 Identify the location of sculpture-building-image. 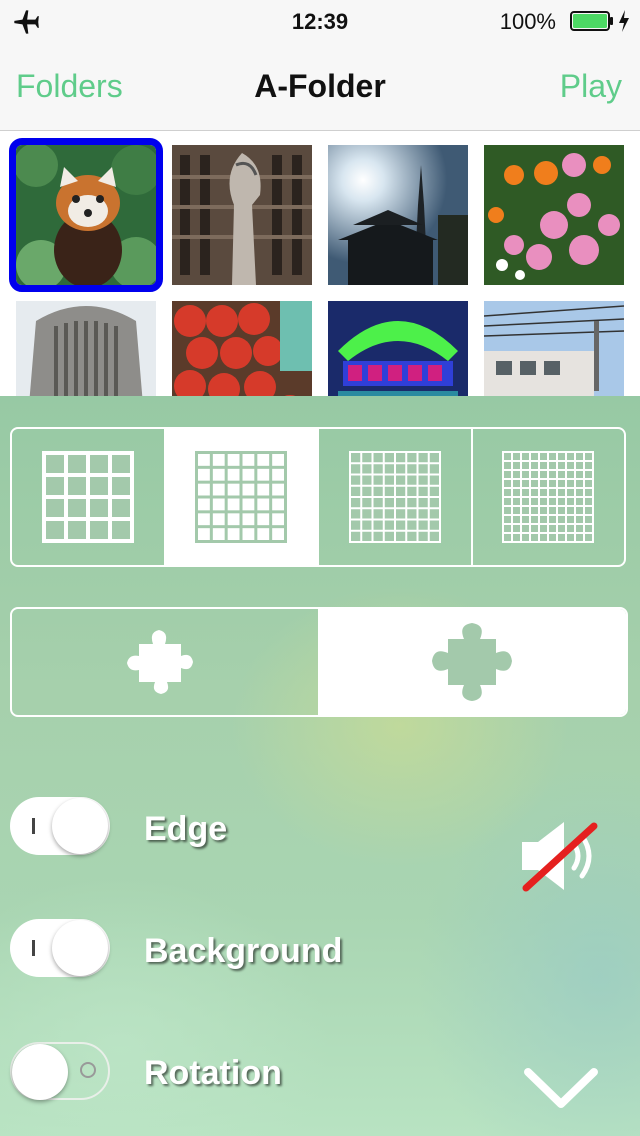
(242, 215).